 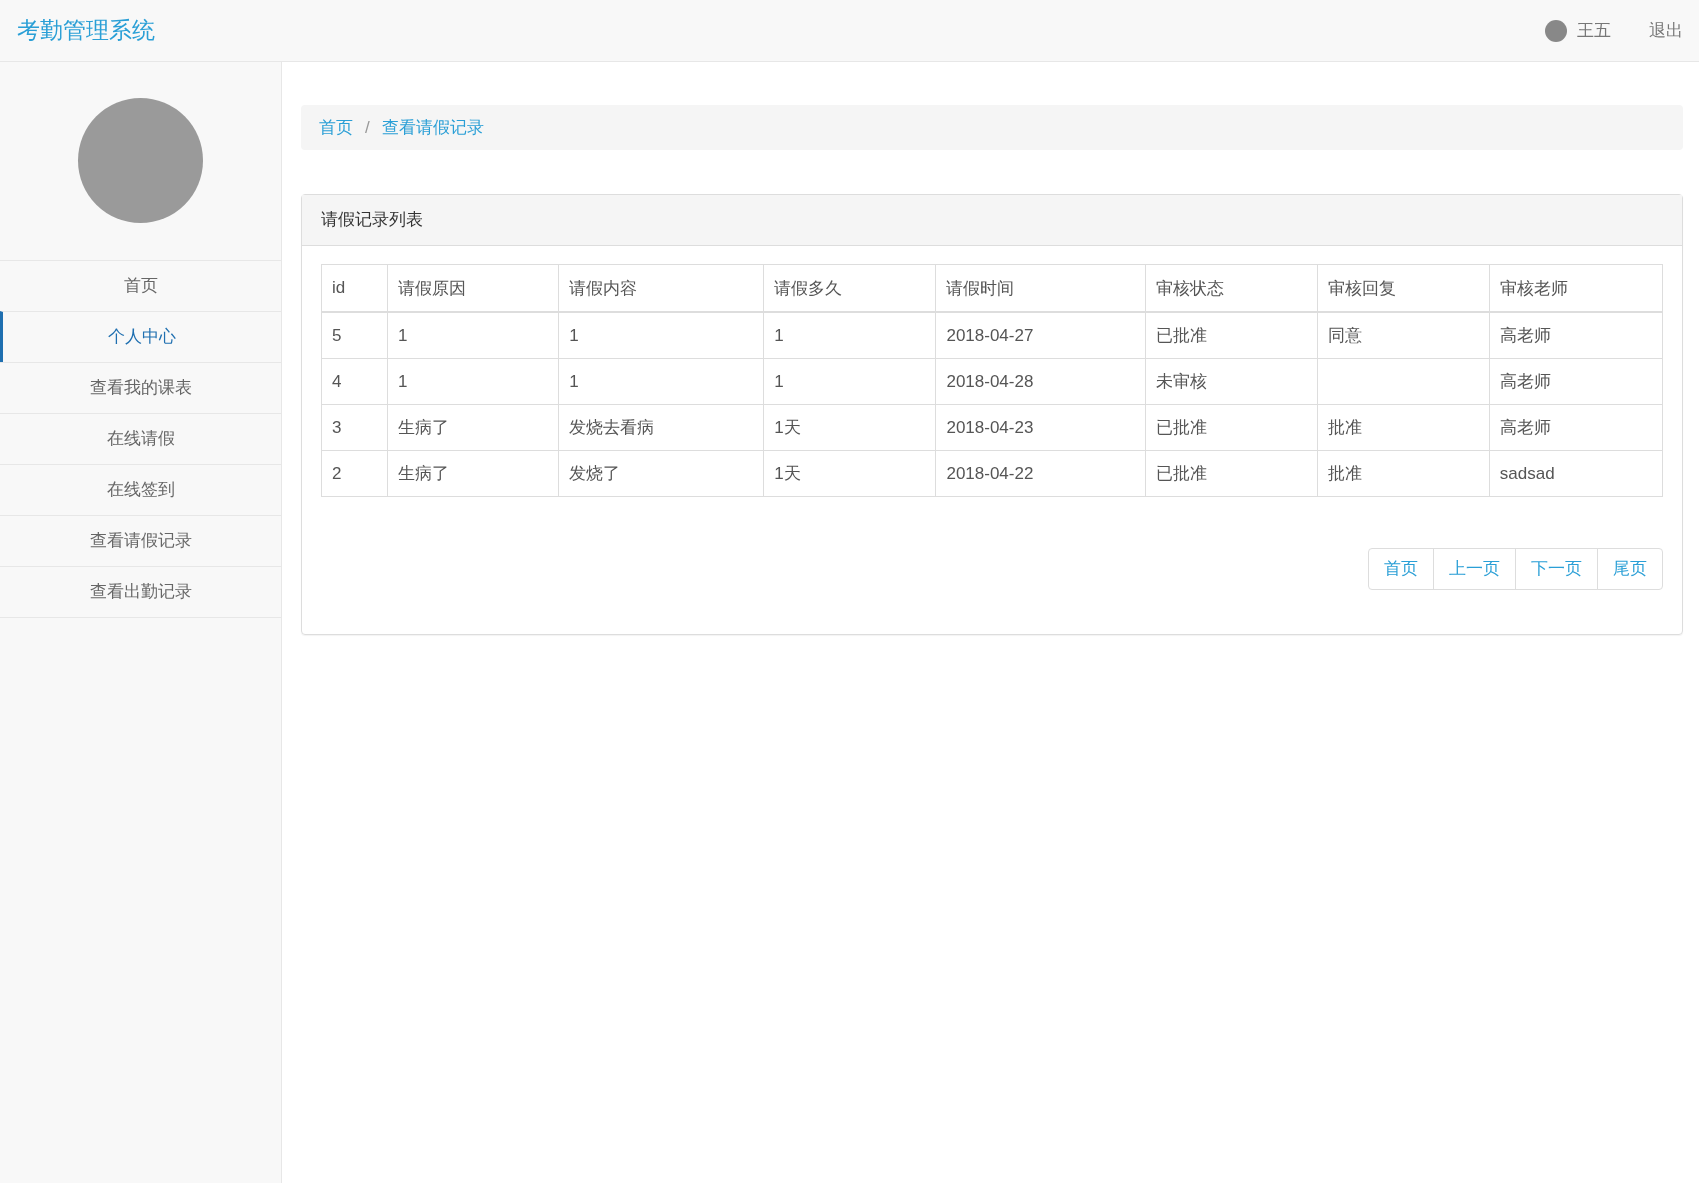 What do you see at coordinates (354, 335) in the screenshot?
I see `table-cell: 5` at bounding box center [354, 335].